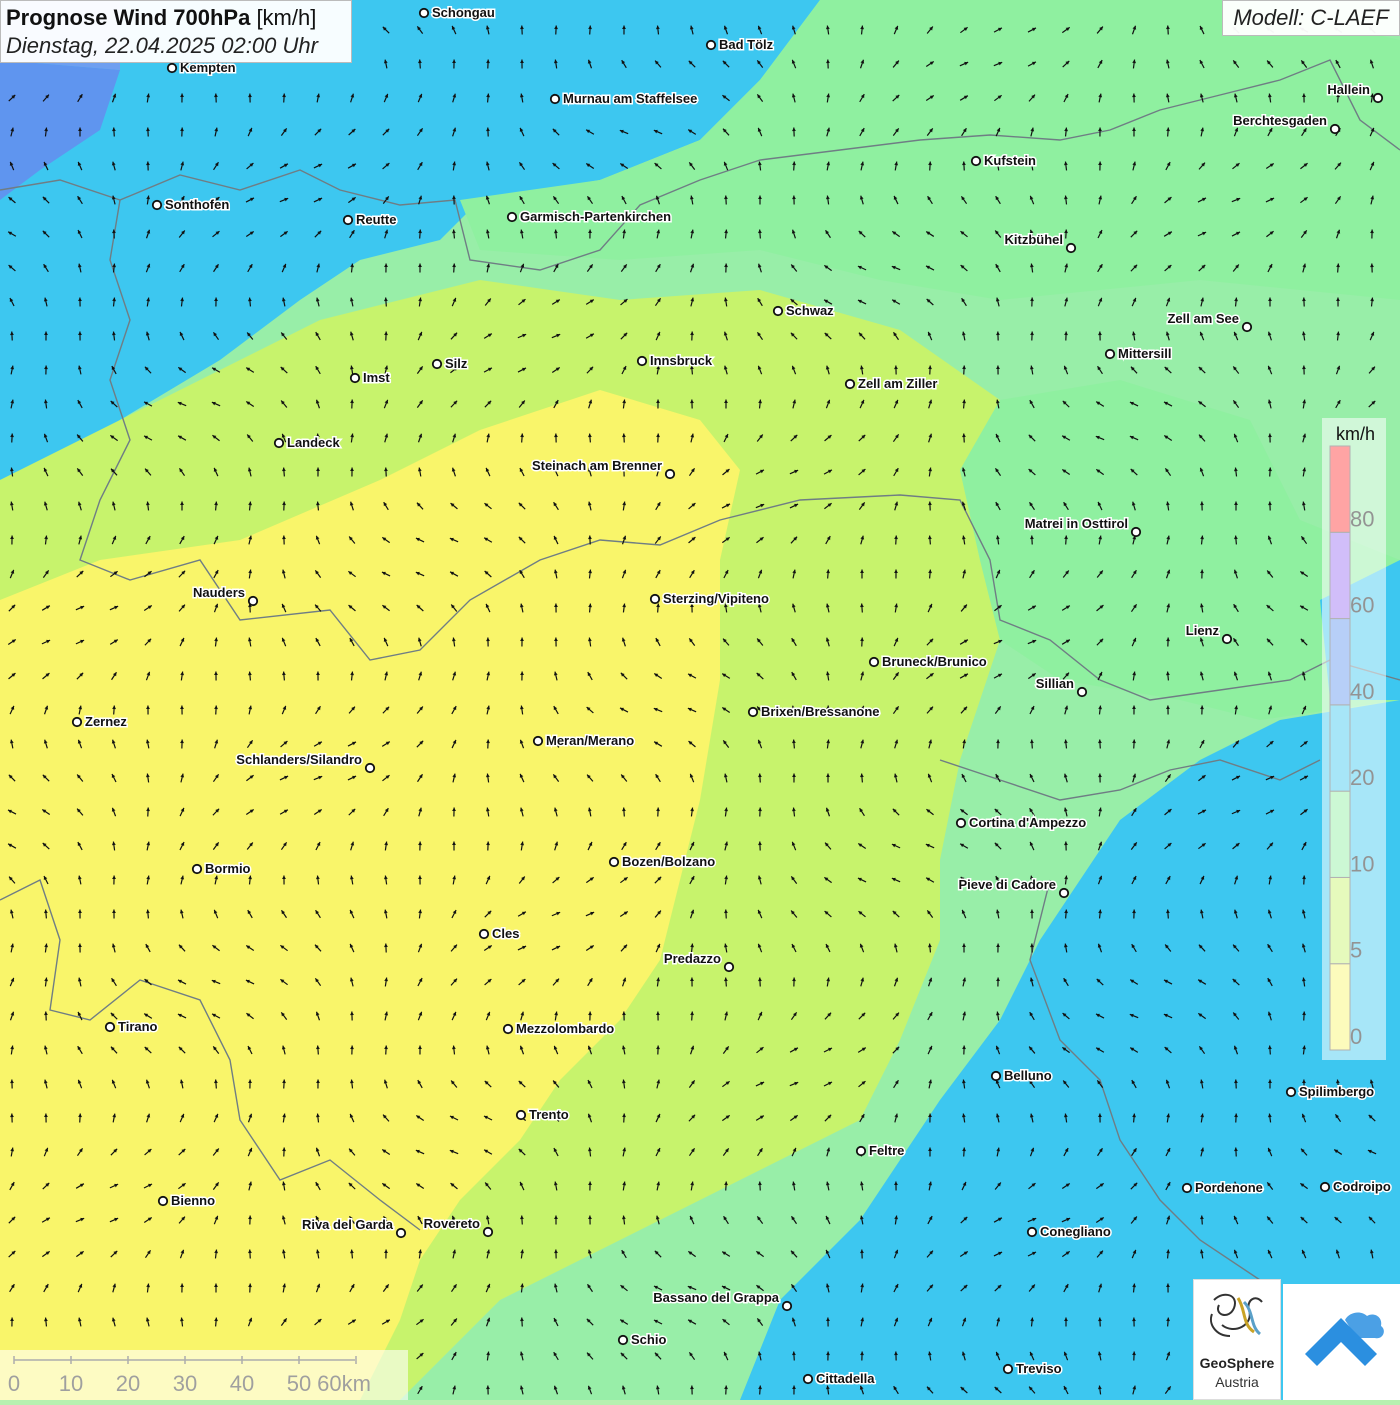 This screenshot has height=1405, width=1400. Describe the element at coordinates (820, 711) in the screenshot. I see `city-label: Brixen/Bressanone` at that location.